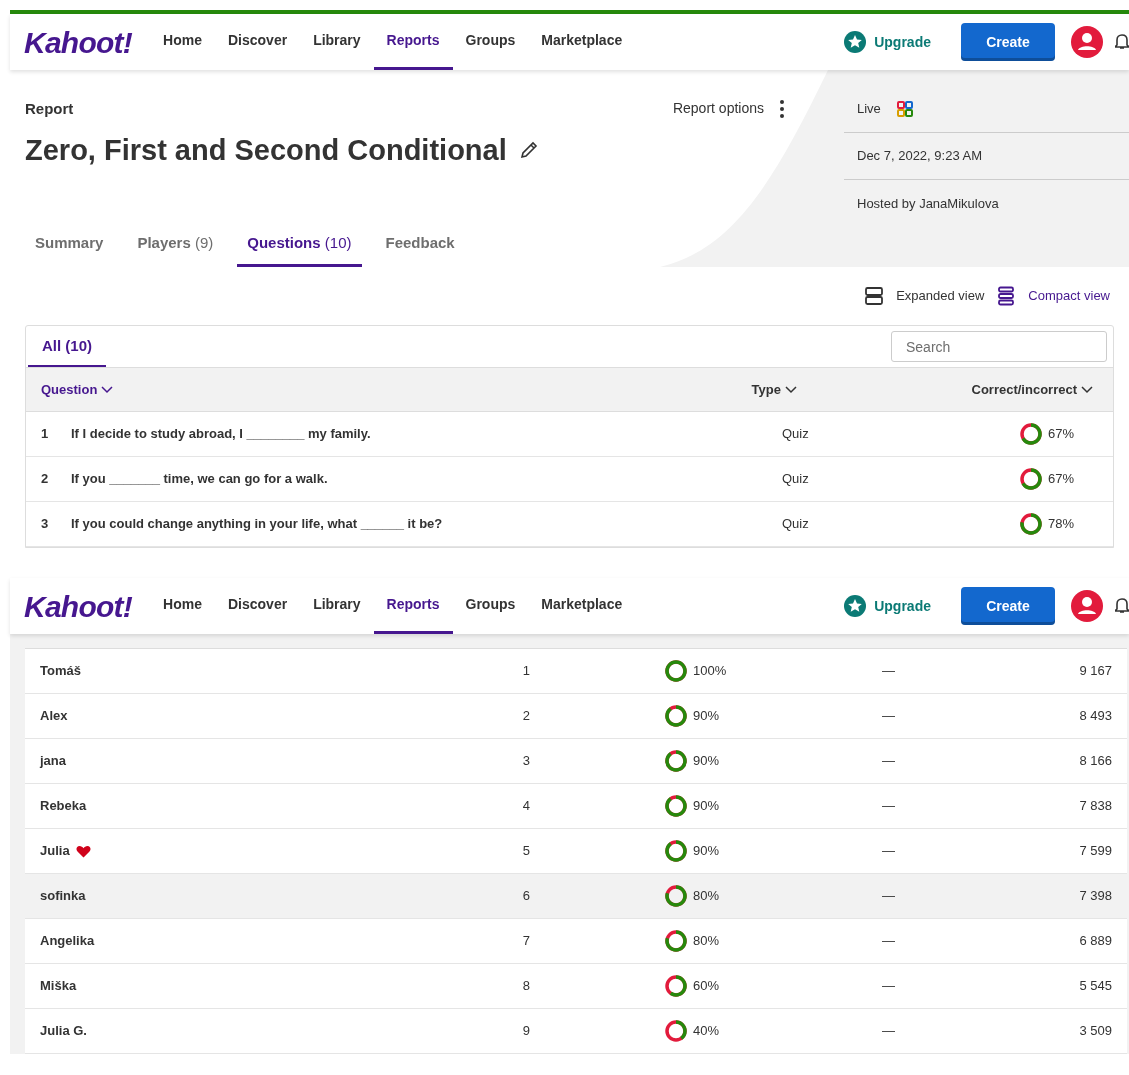  What do you see at coordinates (69, 249) in the screenshot?
I see `report-tab: Summary` at bounding box center [69, 249].